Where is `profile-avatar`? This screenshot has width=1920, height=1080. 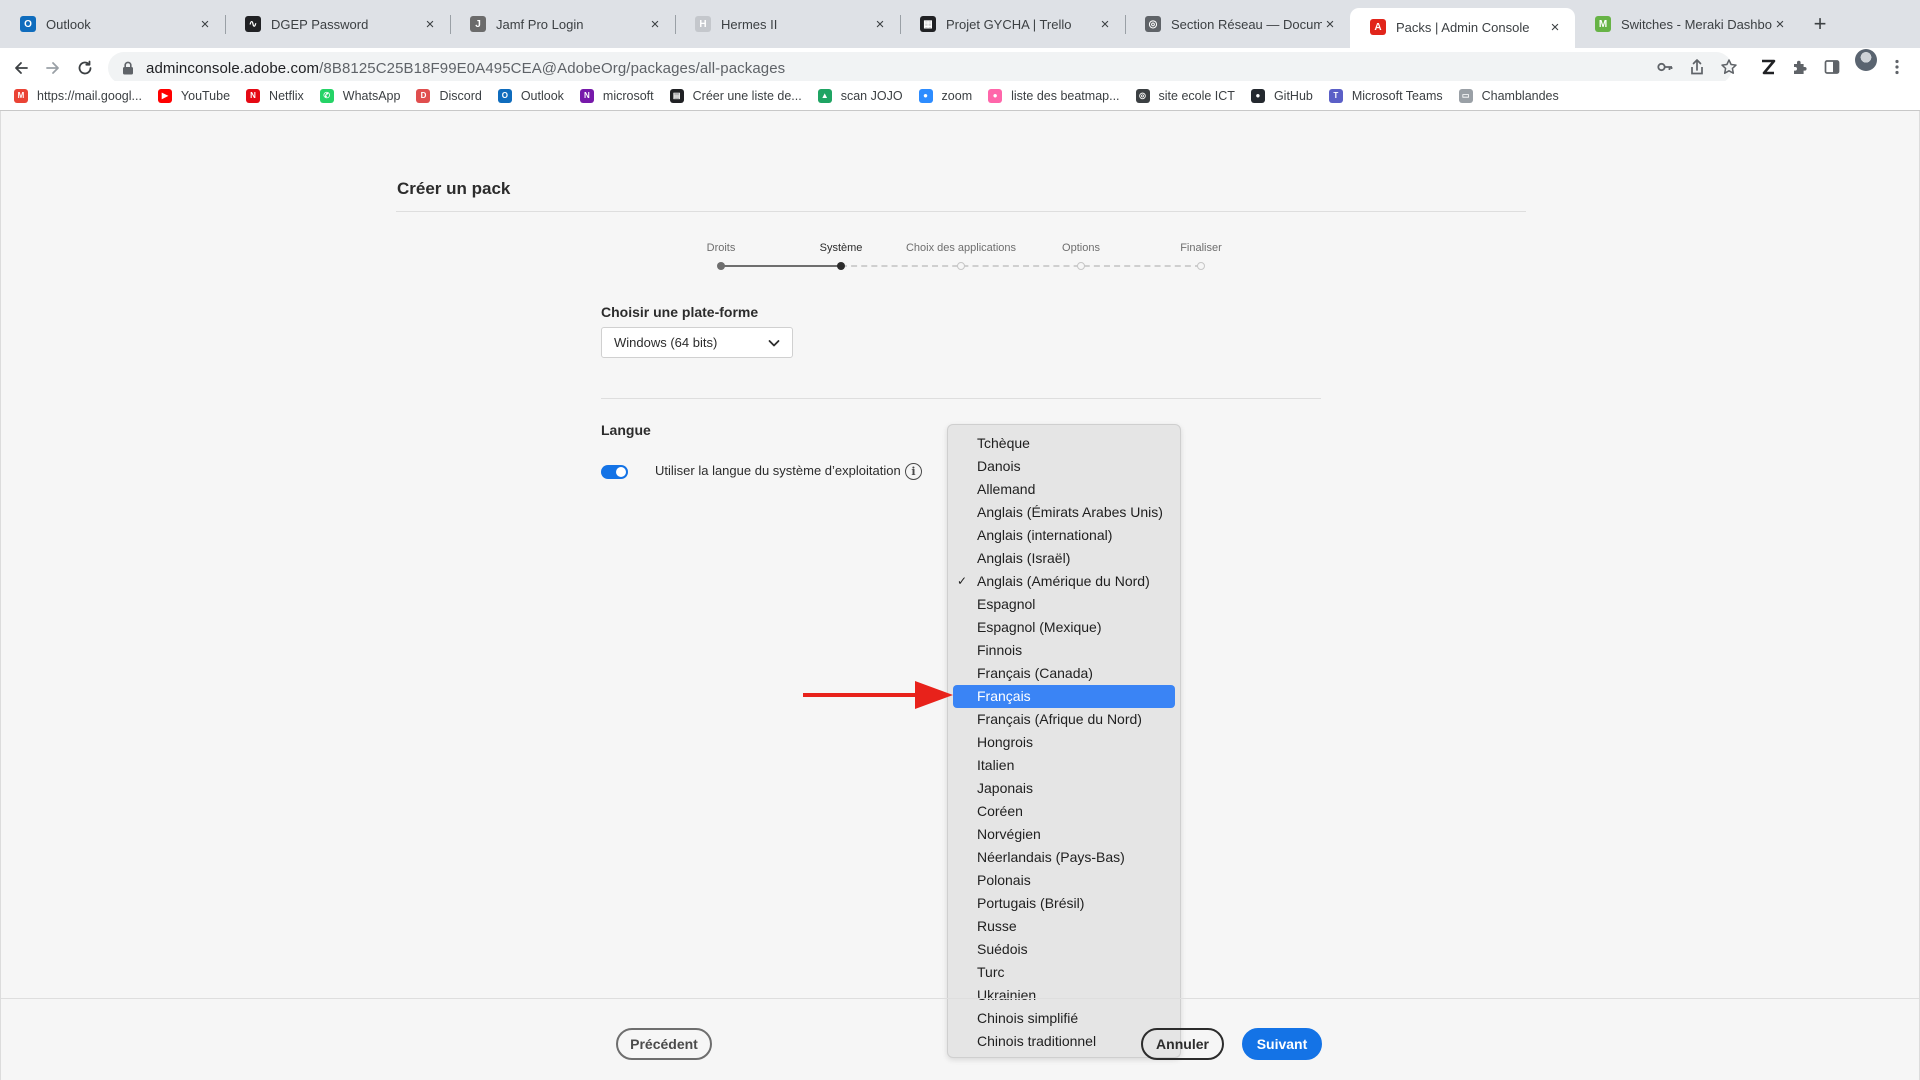 profile-avatar is located at coordinates (1866, 60).